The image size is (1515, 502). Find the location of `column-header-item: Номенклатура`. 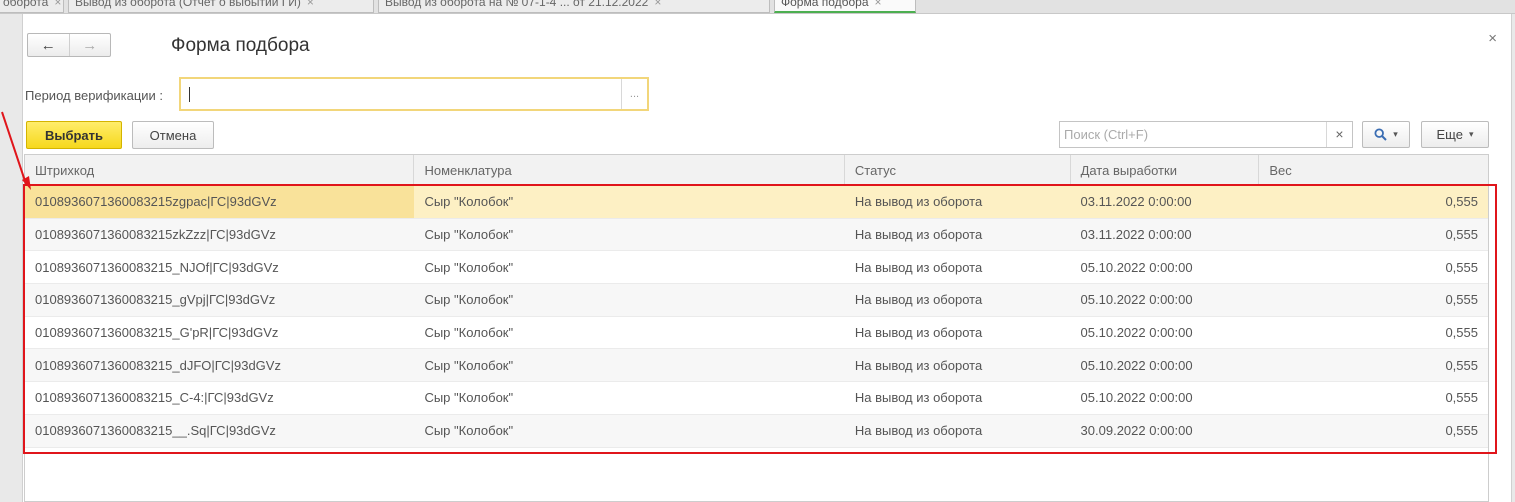

column-header-item: Номенклатура is located at coordinates (629, 170).